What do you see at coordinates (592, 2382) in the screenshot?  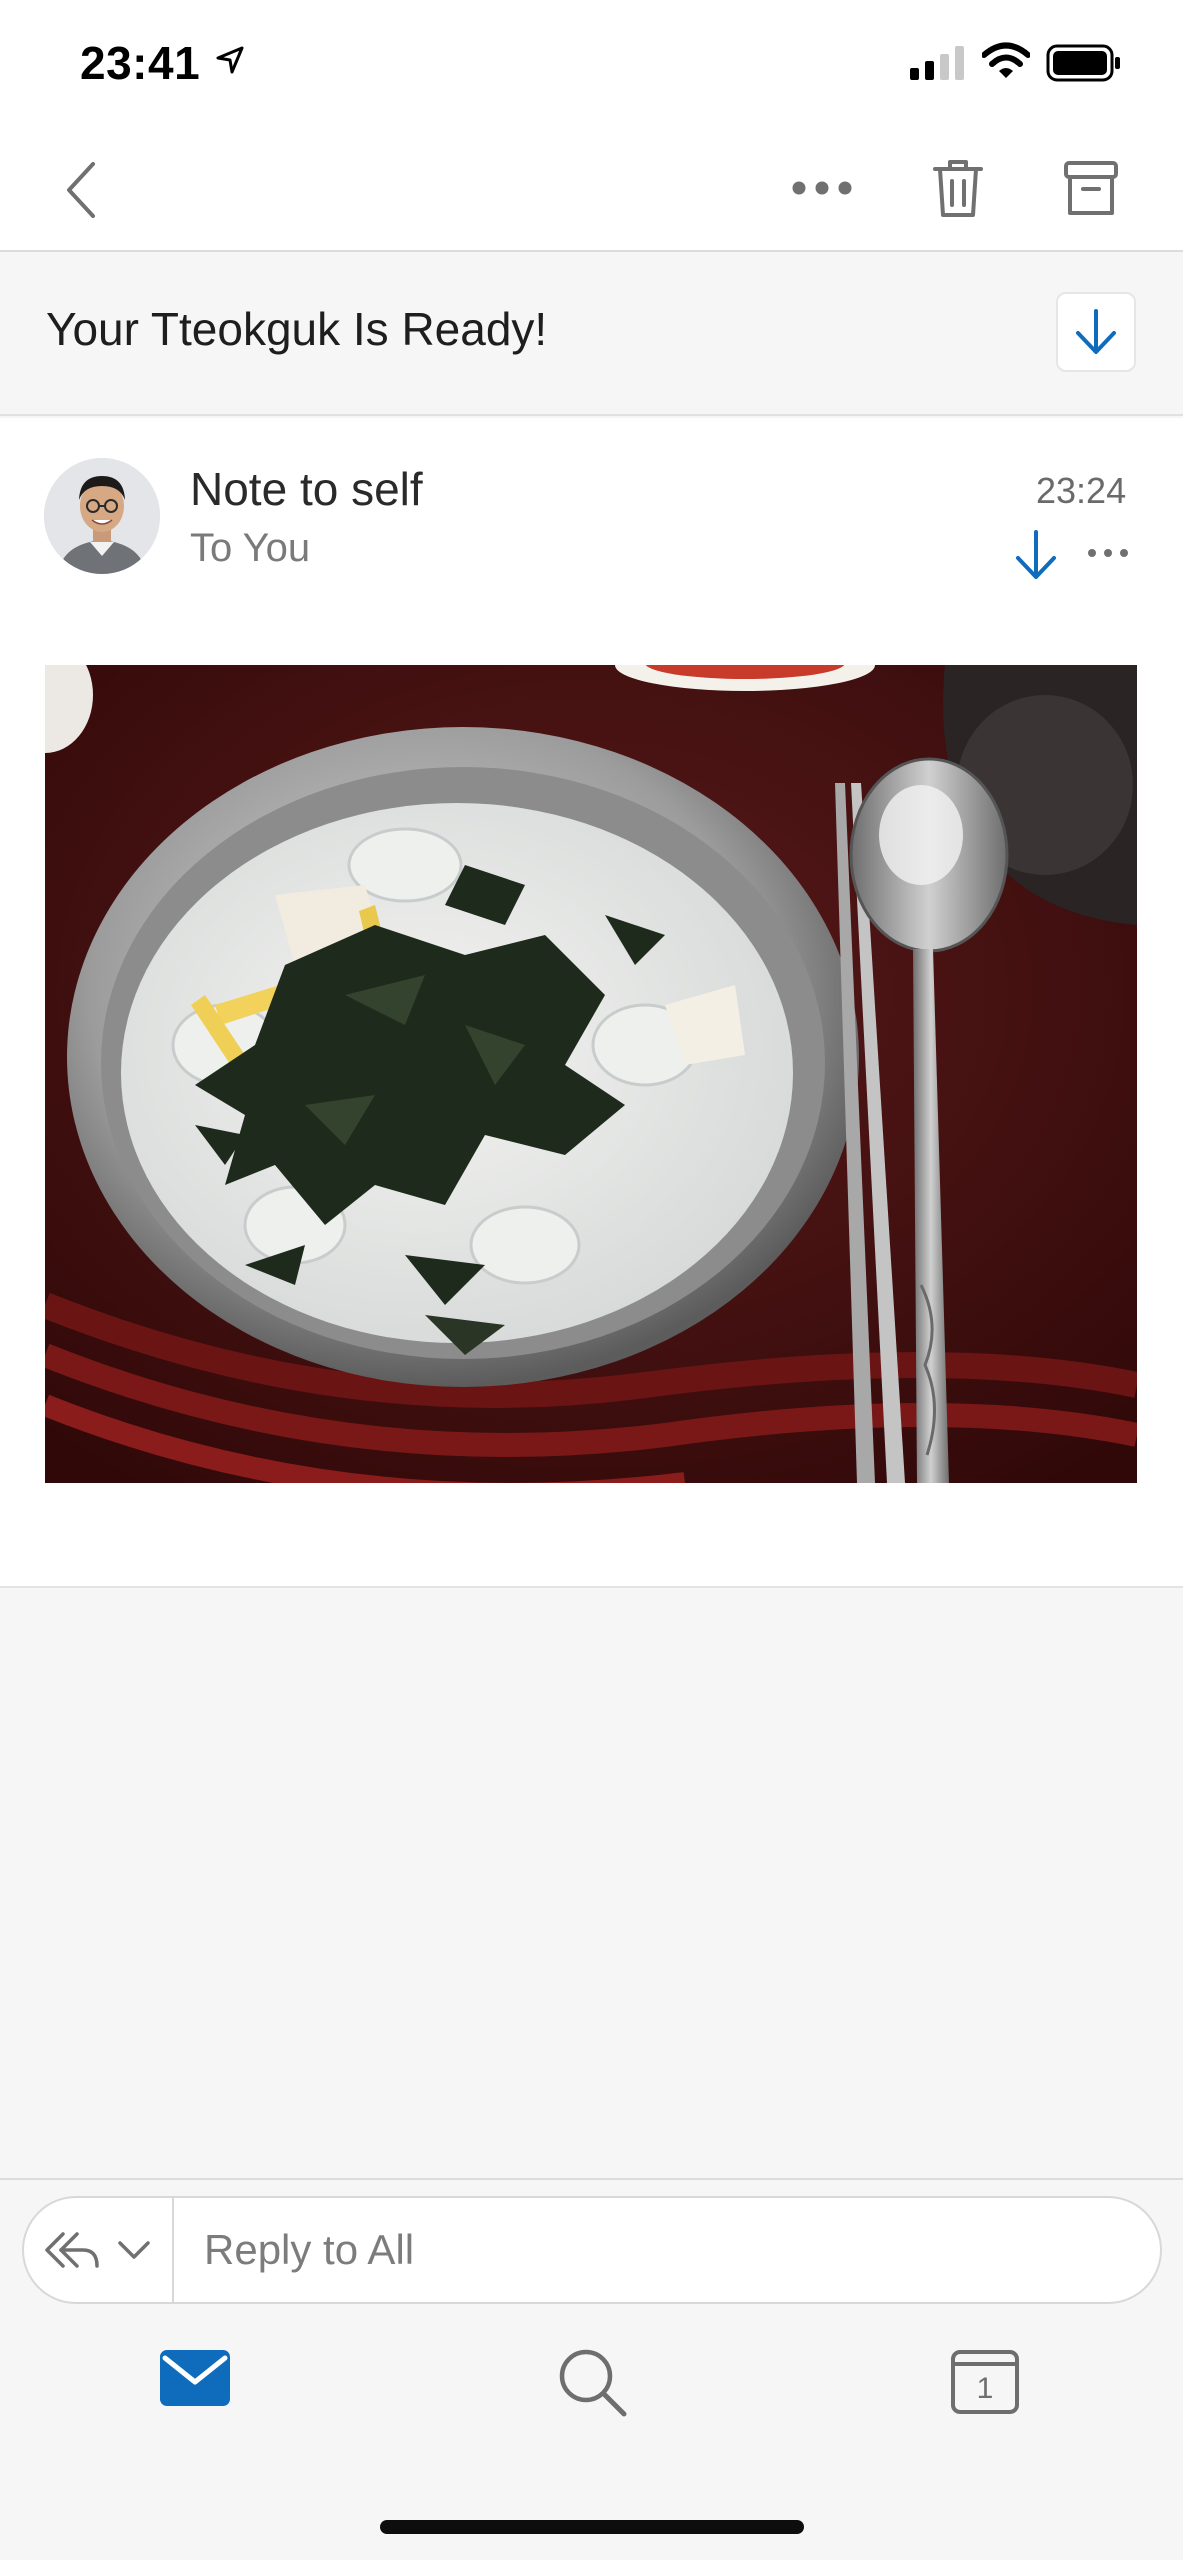 I see `search-icon` at bounding box center [592, 2382].